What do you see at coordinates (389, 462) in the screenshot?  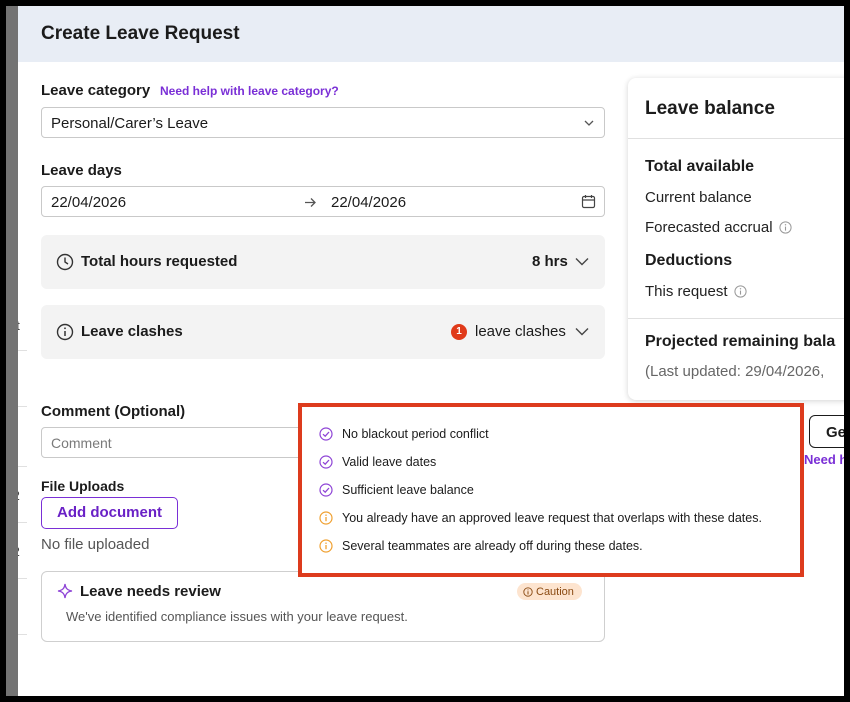 I see `check-text: Valid leave dates` at bounding box center [389, 462].